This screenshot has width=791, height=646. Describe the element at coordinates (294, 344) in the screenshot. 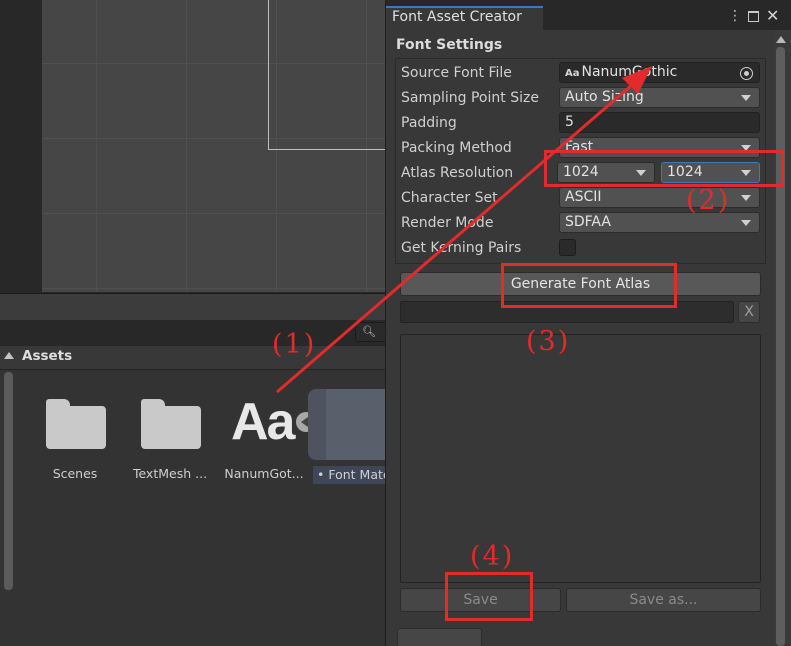

I see `annotation-step-1: (1)` at that location.